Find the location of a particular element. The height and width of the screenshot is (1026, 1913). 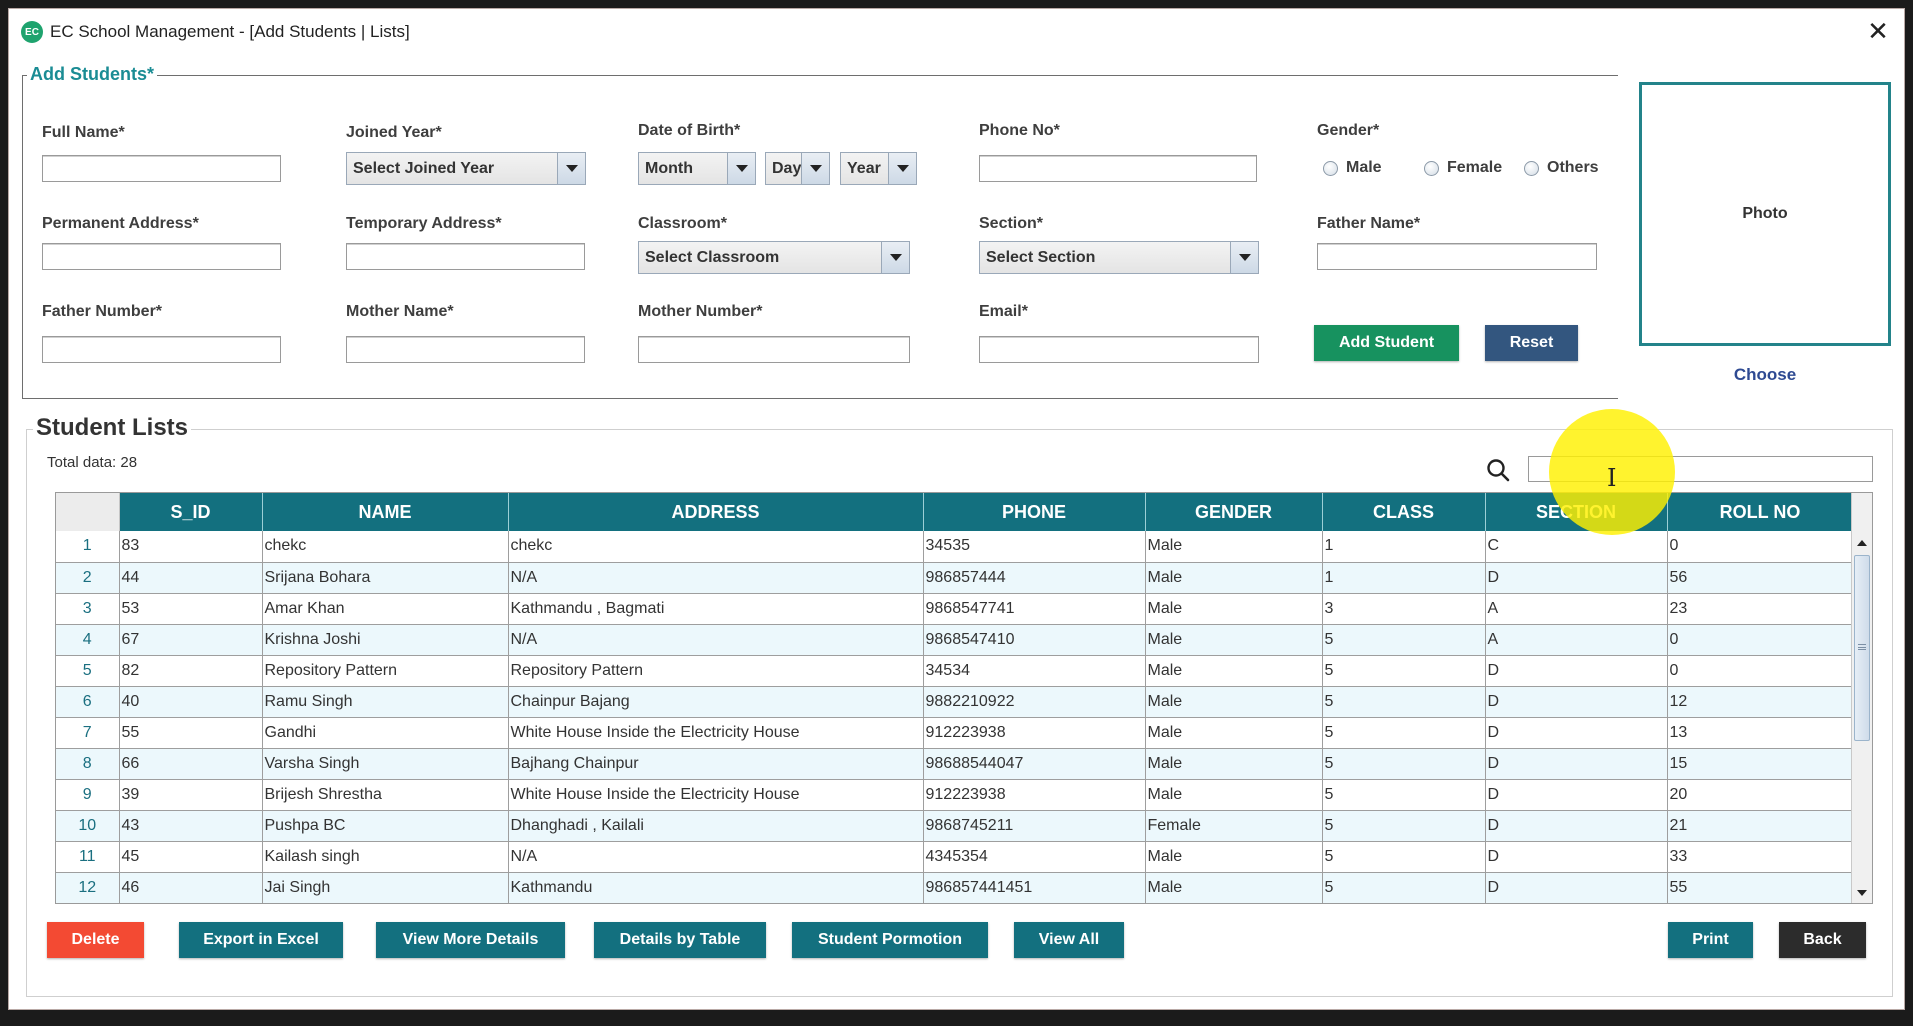

joined-year-select: Select Joined Year is located at coordinates (466, 168).